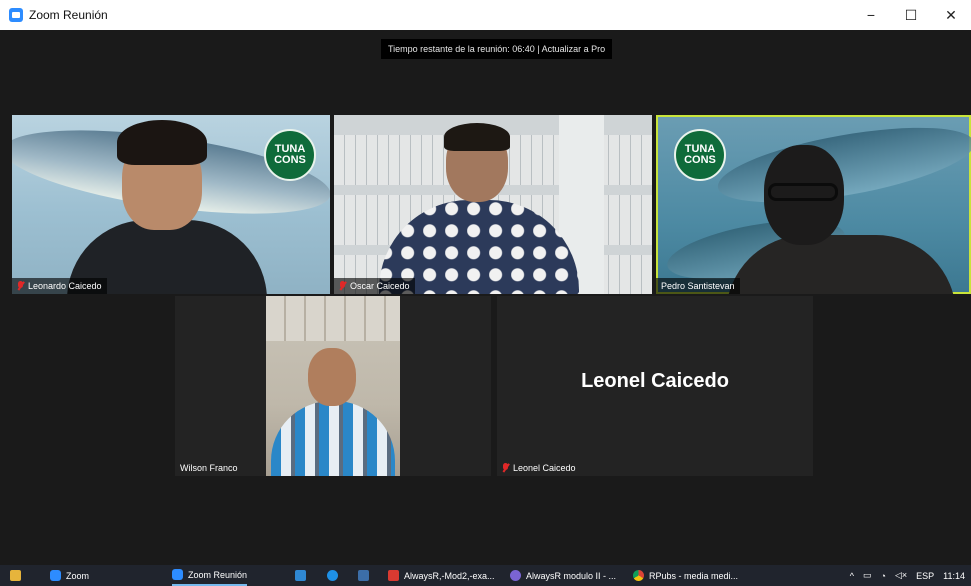 This screenshot has height=586, width=971. I want to click on video-tile-leonardo: TUNA CONS Leonardo Caicedo, so click(171, 204).